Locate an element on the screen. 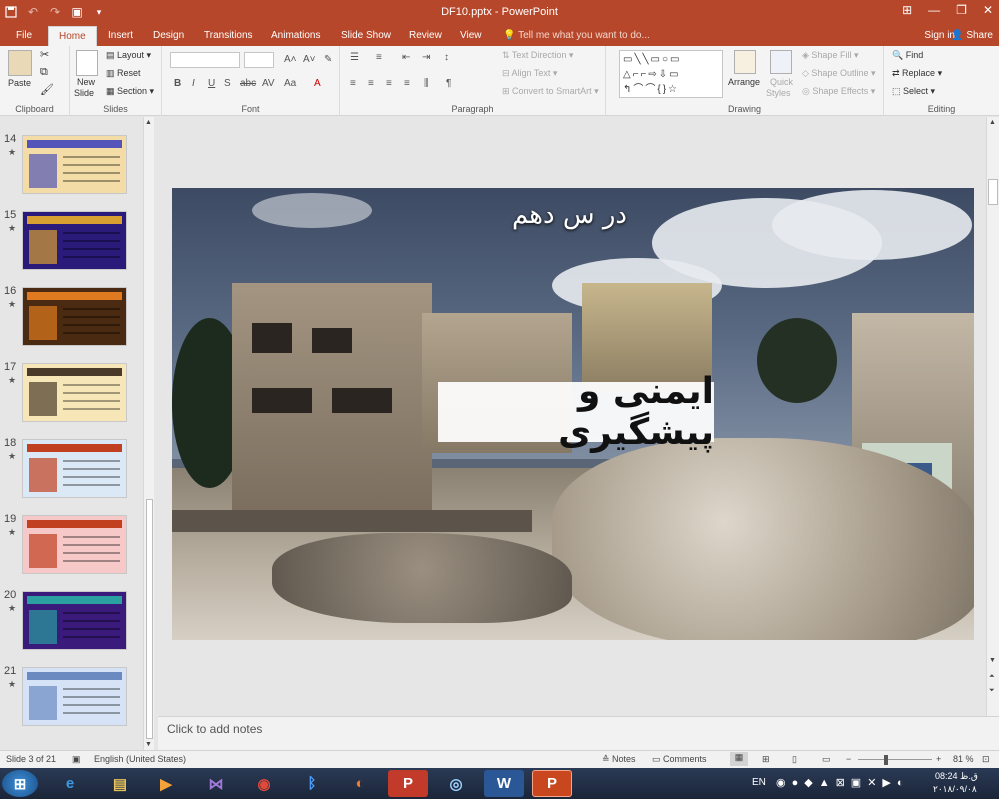 The width and height of the screenshot is (999, 799). bluetooth-icon: ᛒ is located at coordinates (312, 783).